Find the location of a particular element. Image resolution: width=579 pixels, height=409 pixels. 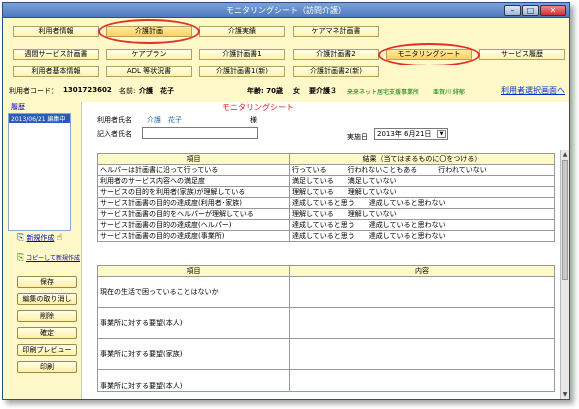

scroll-up-icon: ▲ is located at coordinates (565, 154).